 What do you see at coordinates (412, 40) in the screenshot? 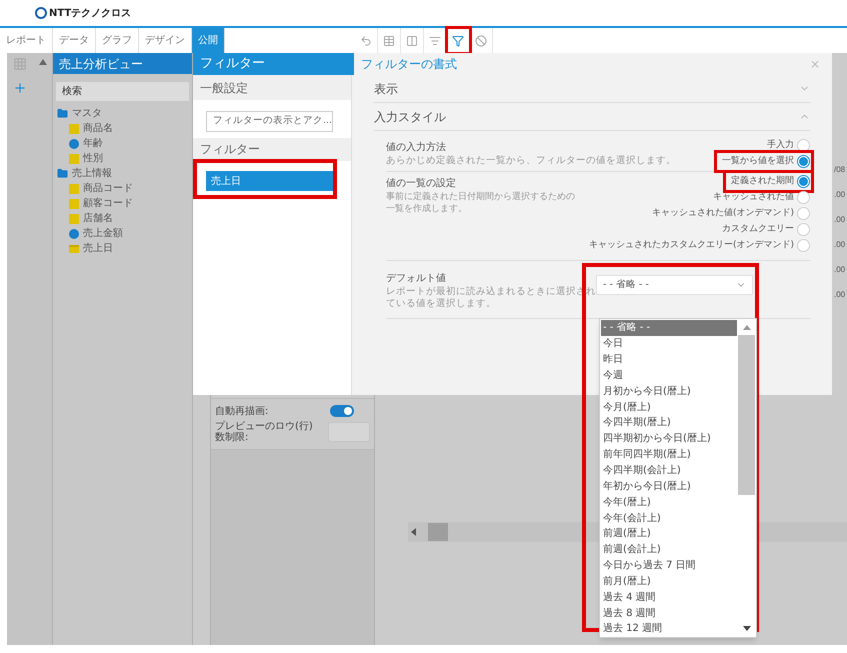
I see `columns-icon` at bounding box center [412, 40].